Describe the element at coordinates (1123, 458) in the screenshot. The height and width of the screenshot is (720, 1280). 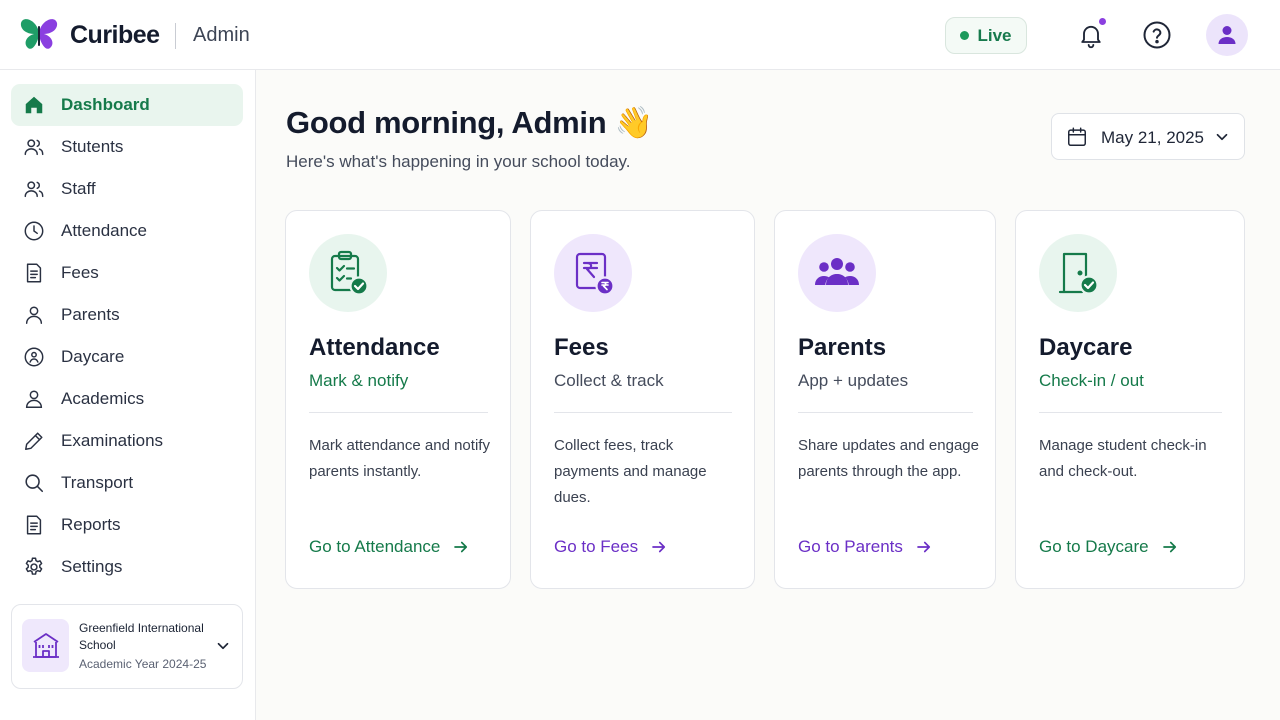
I see `card-description: Manage student check-in and check-out.` at that location.